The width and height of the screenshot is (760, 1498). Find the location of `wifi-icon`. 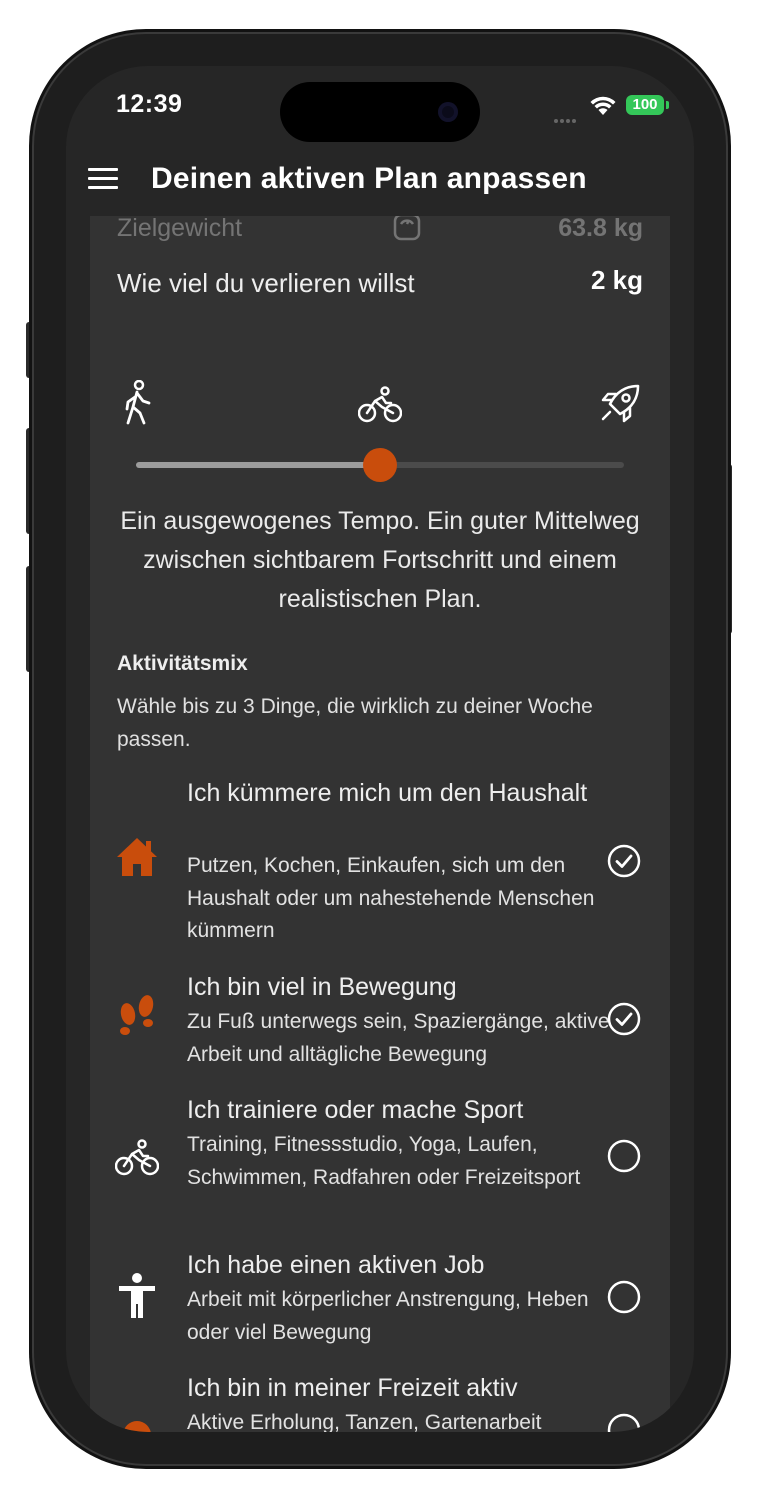

wifi-icon is located at coordinates (603, 105).